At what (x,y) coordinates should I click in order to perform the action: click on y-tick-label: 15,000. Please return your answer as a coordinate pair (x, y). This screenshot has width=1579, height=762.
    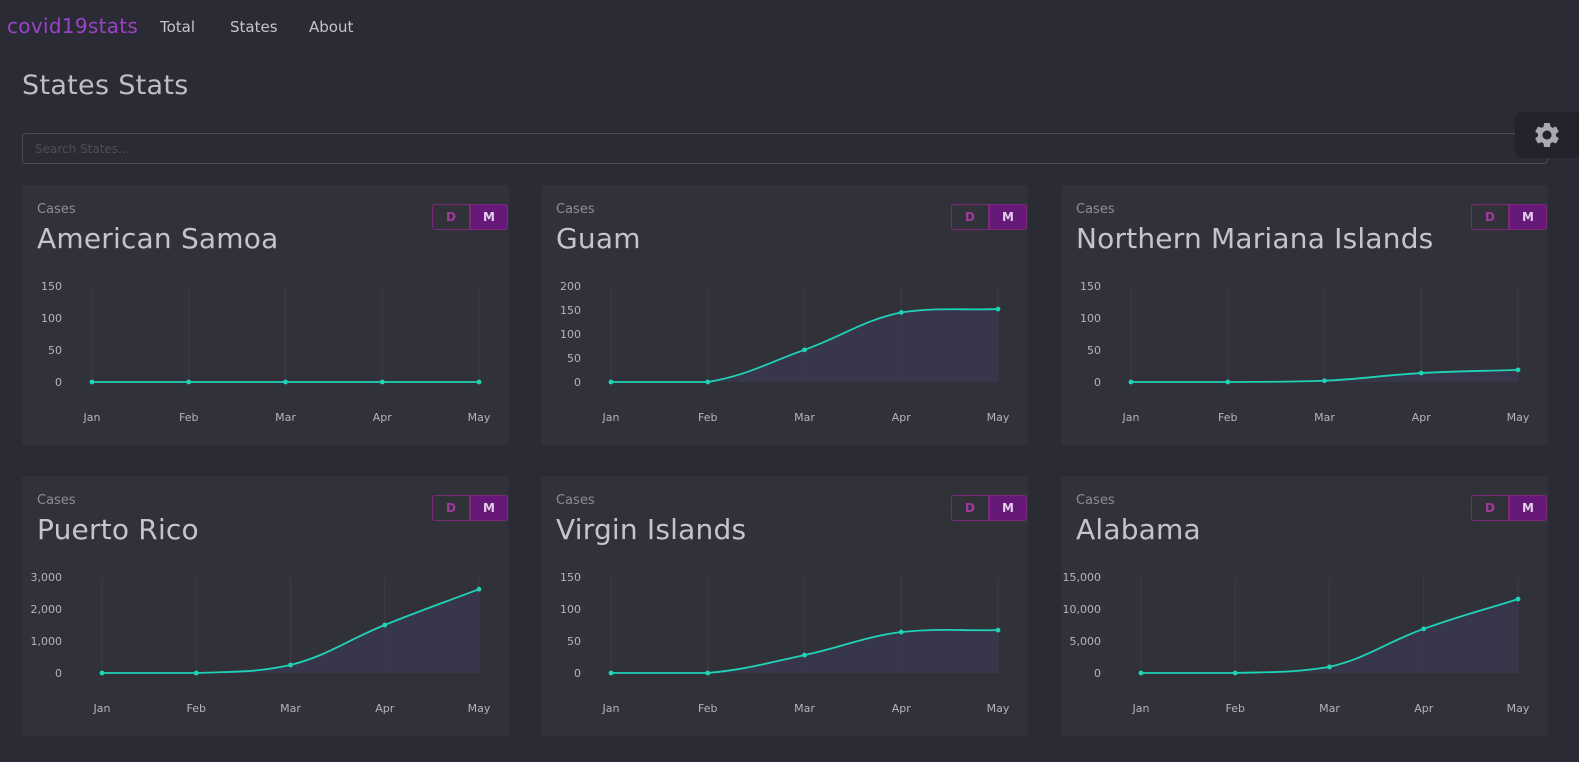
    Looking at the image, I should click on (1082, 577).